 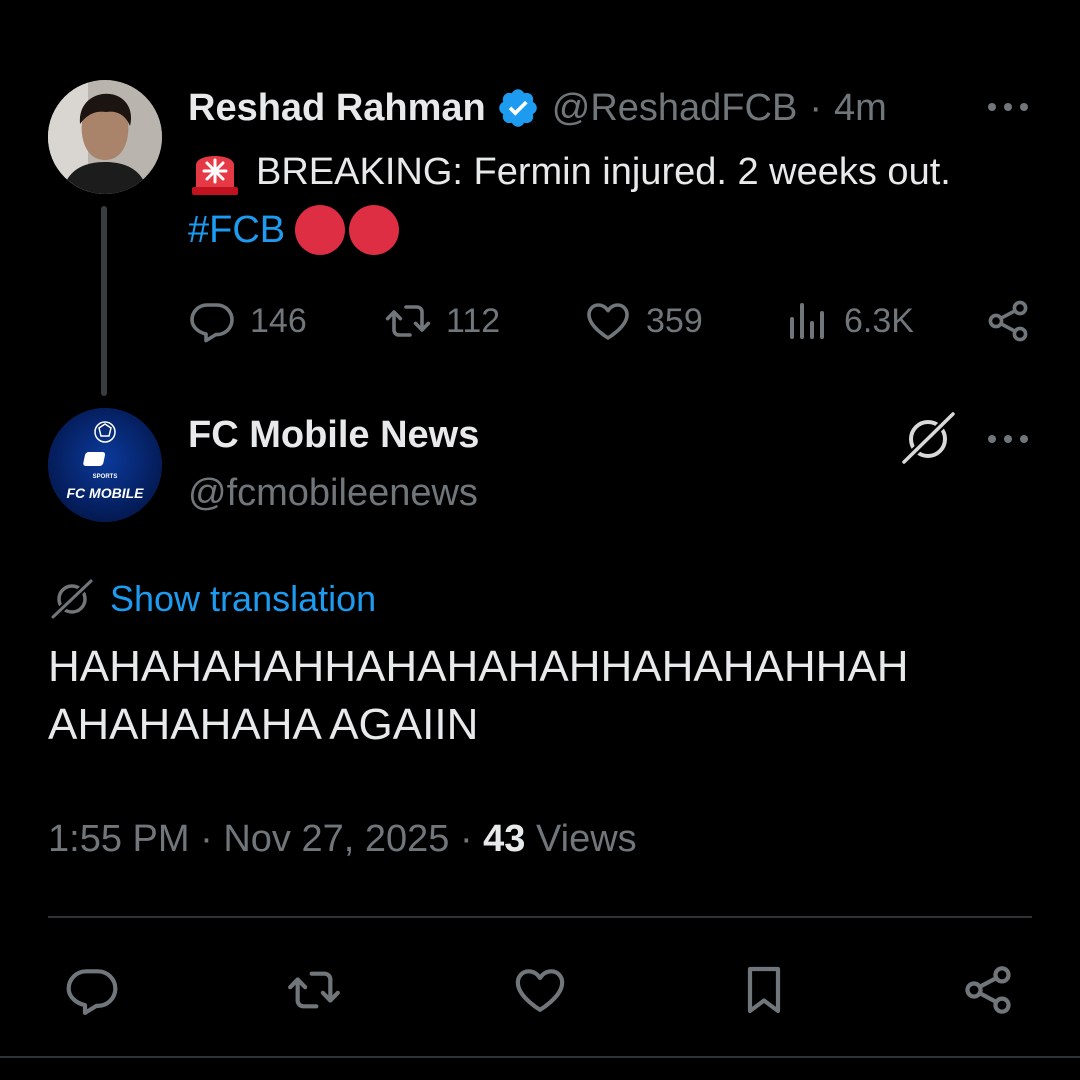 I want to click on like-button, so click(x=540, y=990).